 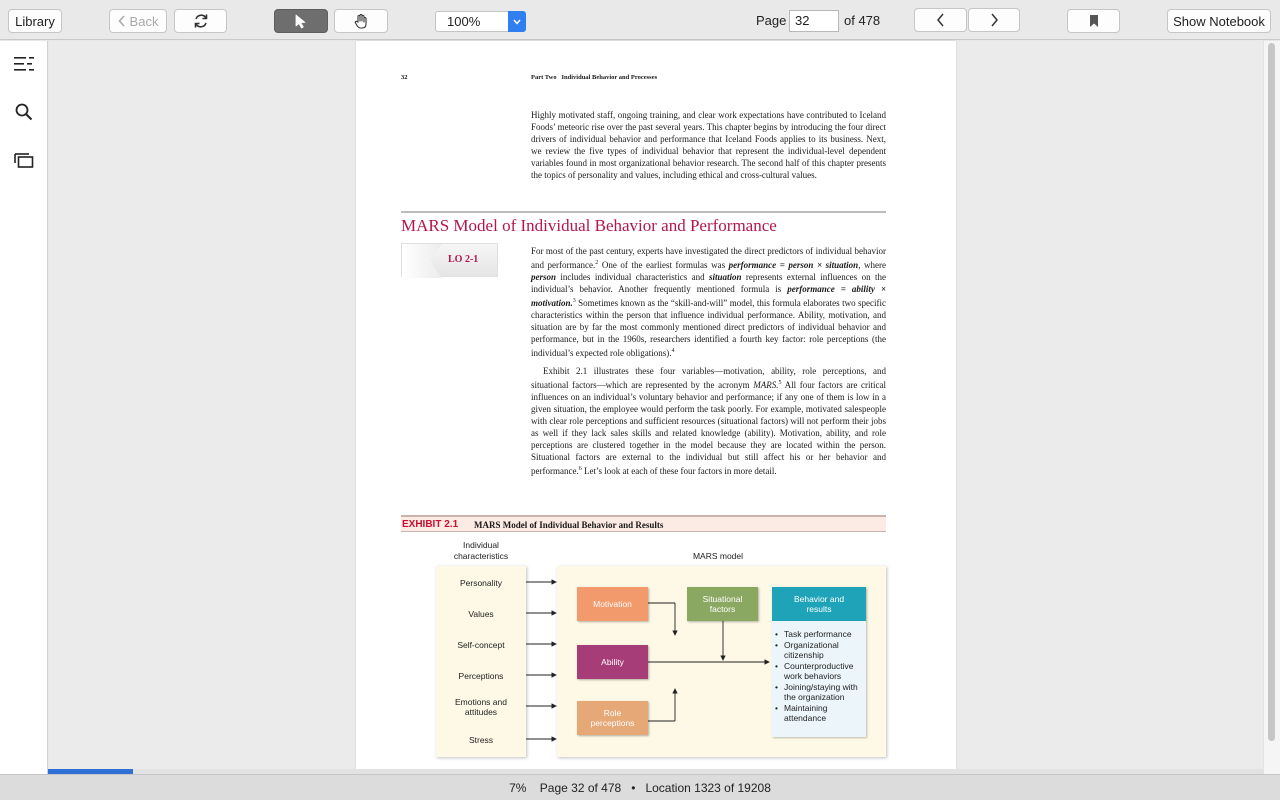 What do you see at coordinates (708, 788) in the screenshot?
I see `status-location: Location 1323 of 19208` at bounding box center [708, 788].